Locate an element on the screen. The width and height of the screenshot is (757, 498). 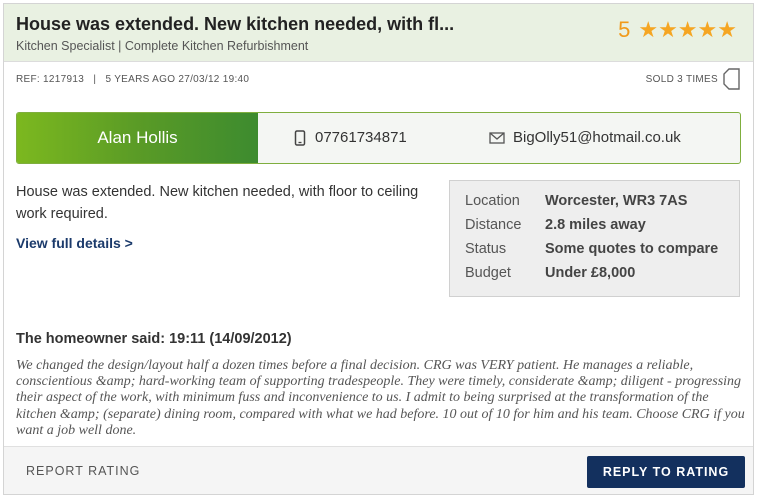
info-value: Some quotes to compare is located at coordinates (632, 249).